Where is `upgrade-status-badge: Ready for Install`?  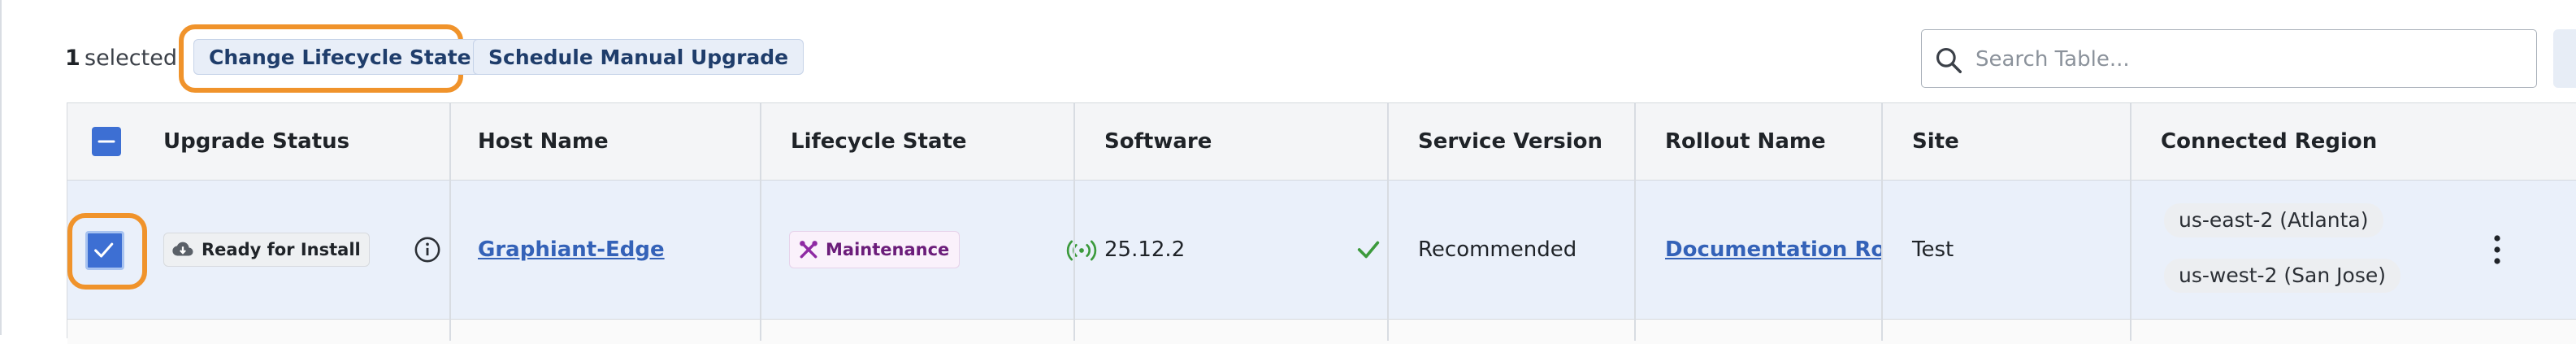 upgrade-status-badge: Ready for Install is located at coordinates (266, 250).